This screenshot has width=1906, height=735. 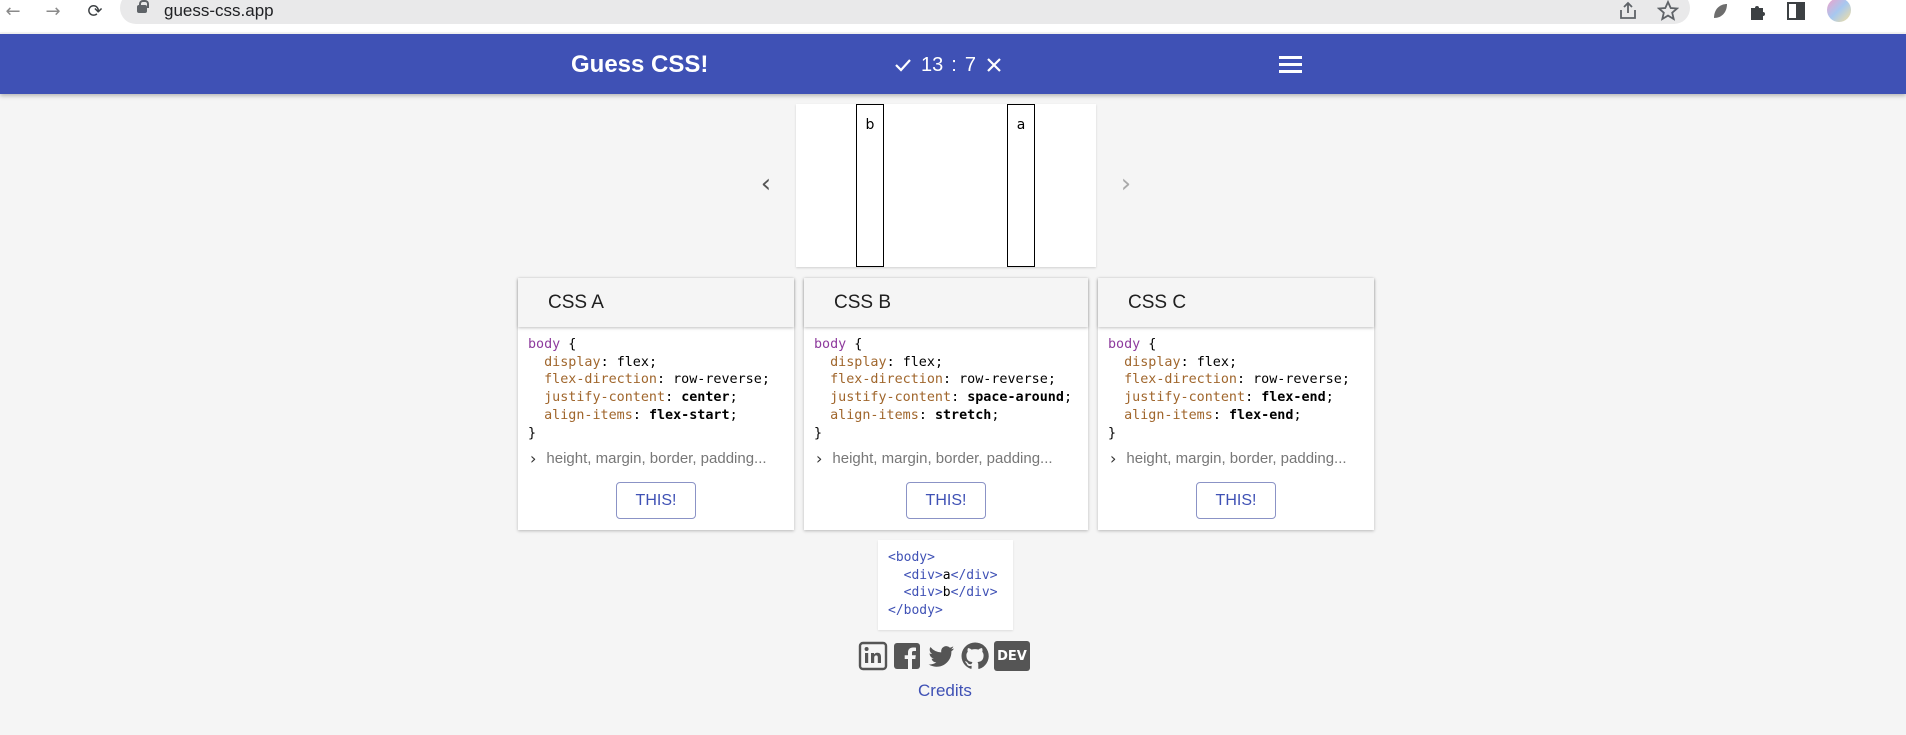 What do you see at coordinates (911, 557) in the screenshot?
I see `html-tag: <body>` at bounding box center [911, 557].